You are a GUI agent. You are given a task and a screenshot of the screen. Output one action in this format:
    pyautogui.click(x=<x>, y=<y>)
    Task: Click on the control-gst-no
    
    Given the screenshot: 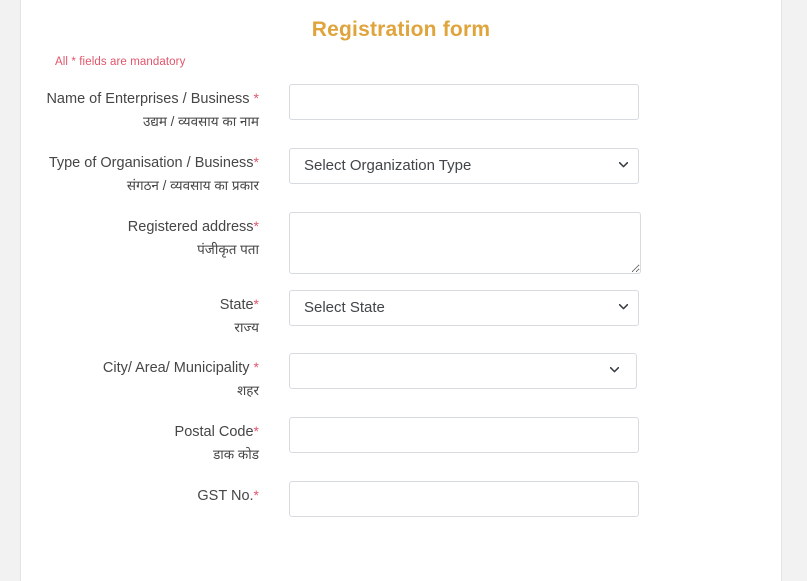 What is the action you would take?
    pyautogui.click(x=527, y=498)
    